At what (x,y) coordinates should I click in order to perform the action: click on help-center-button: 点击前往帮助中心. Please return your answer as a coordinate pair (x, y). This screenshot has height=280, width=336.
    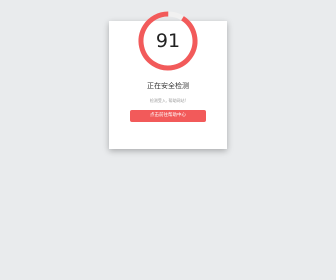
    Looking at the image, I should click on (168, 116).